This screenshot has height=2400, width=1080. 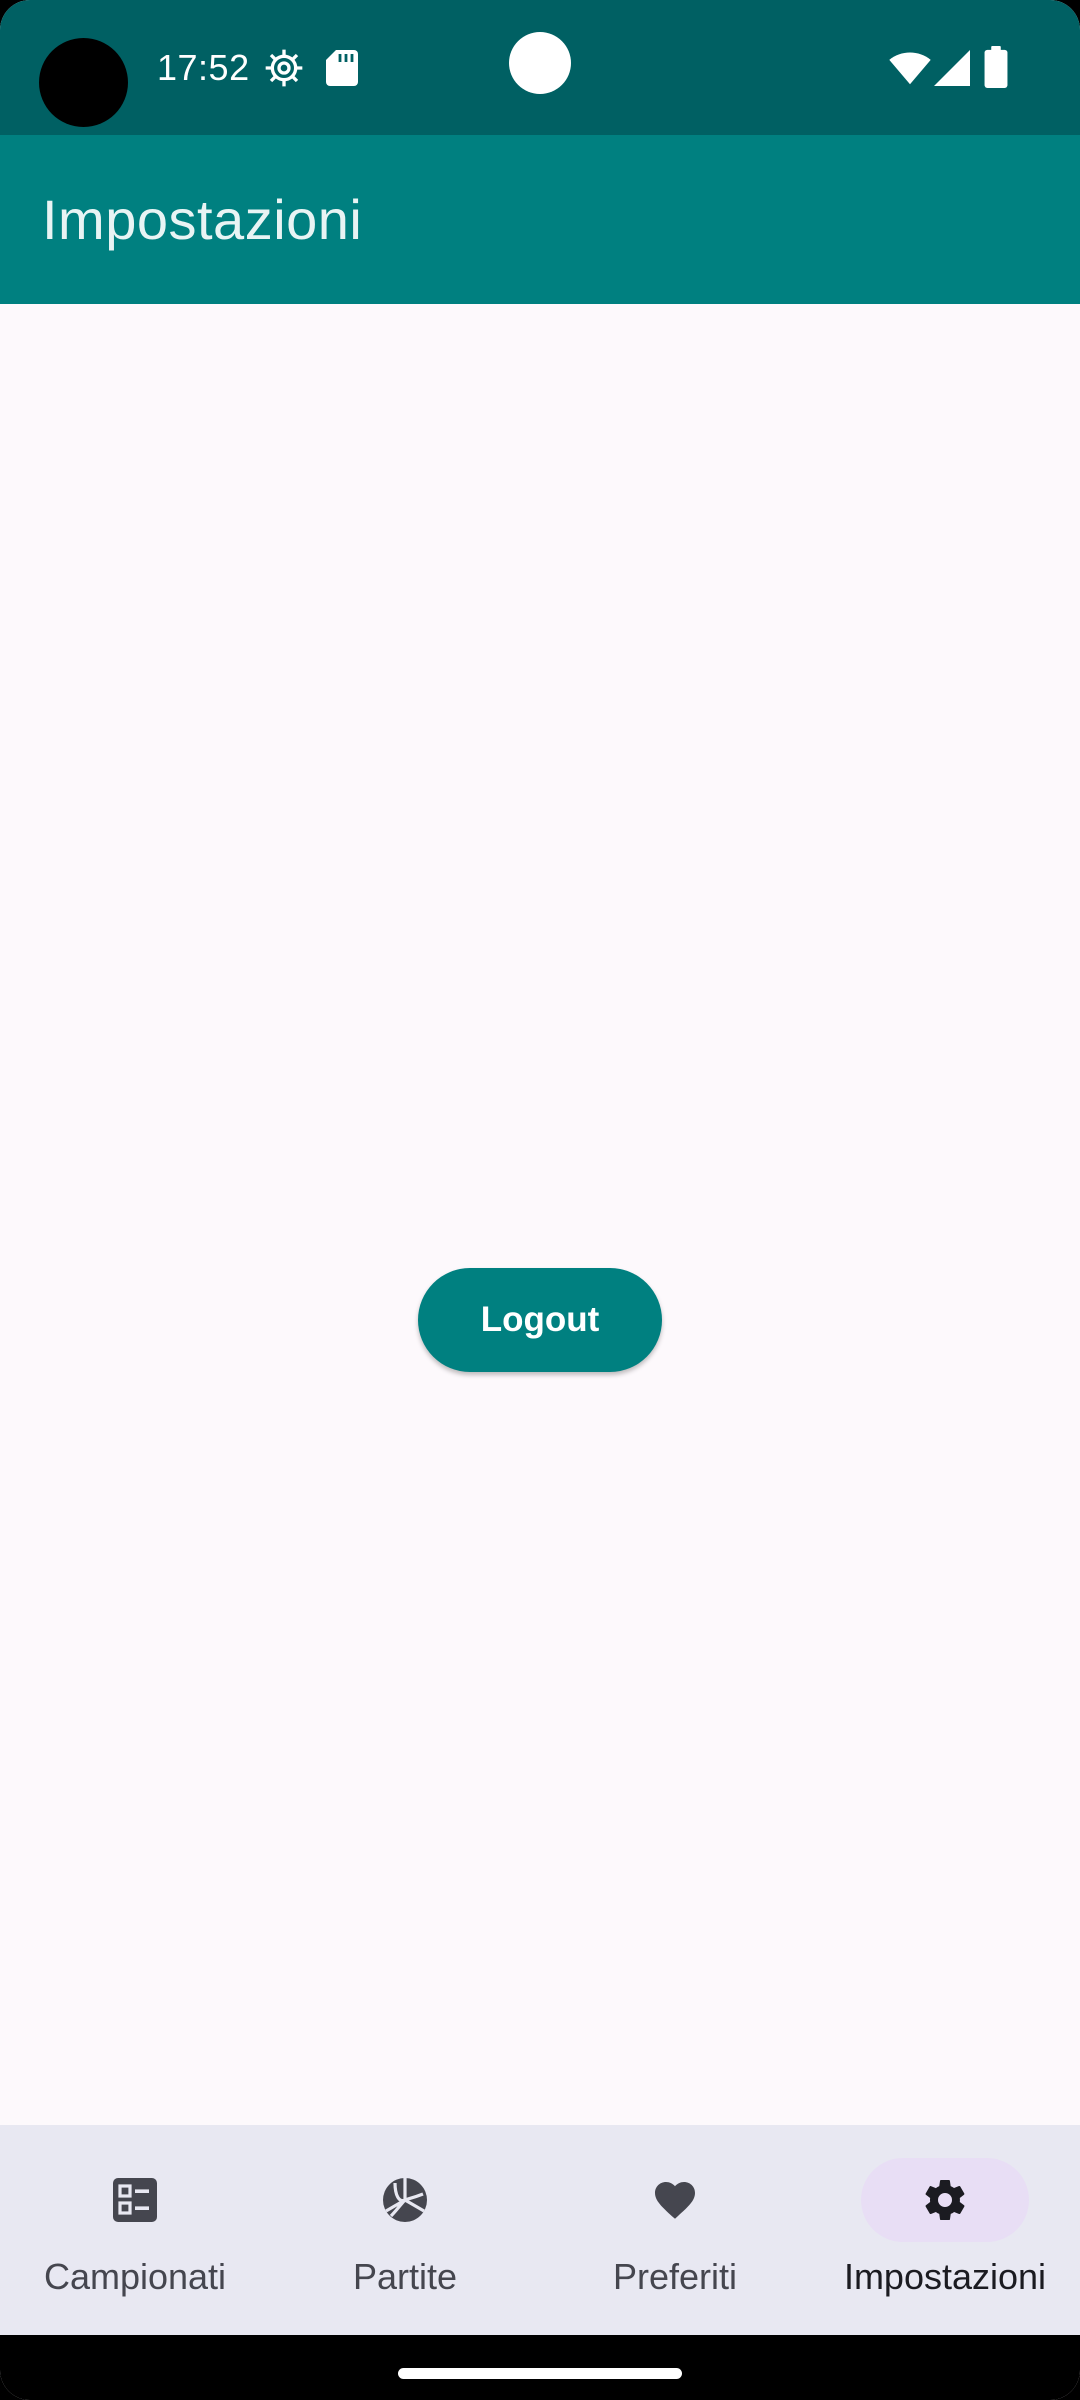 I want to click on sd-card-icon, so click(x=342, y=68).